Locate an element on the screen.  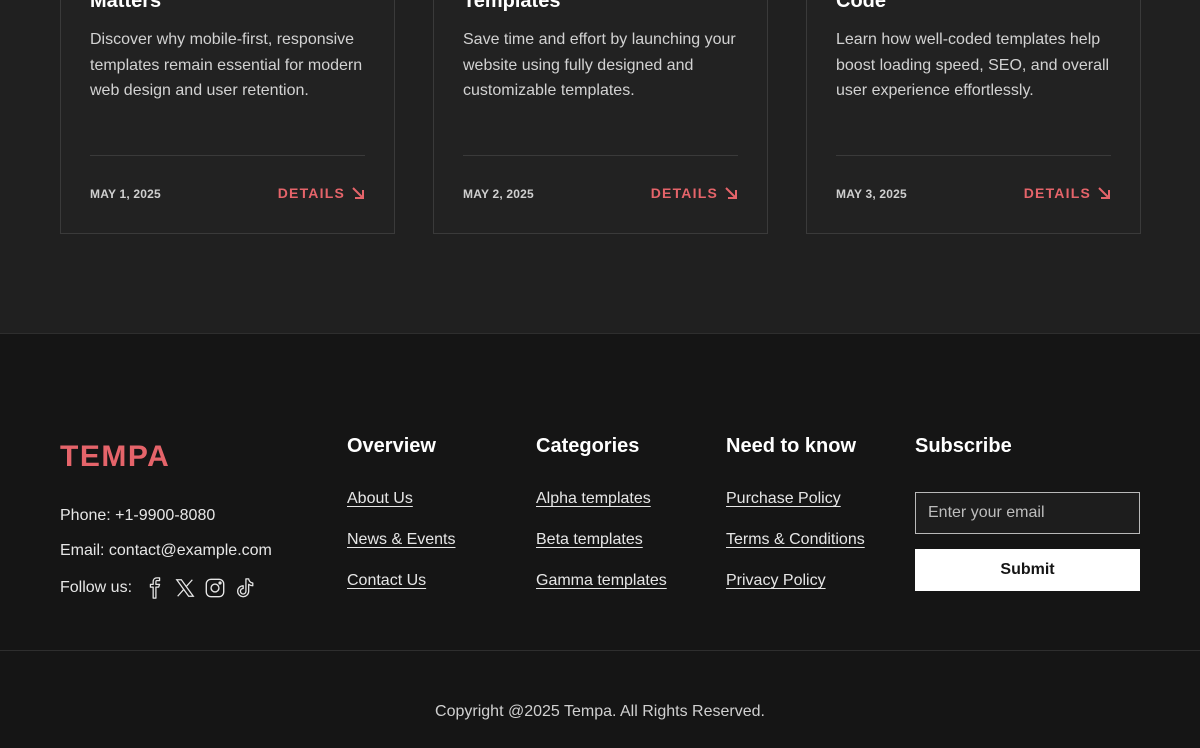
footer-link-beta-templates: Beta templates is located at coordinates (601, 540).